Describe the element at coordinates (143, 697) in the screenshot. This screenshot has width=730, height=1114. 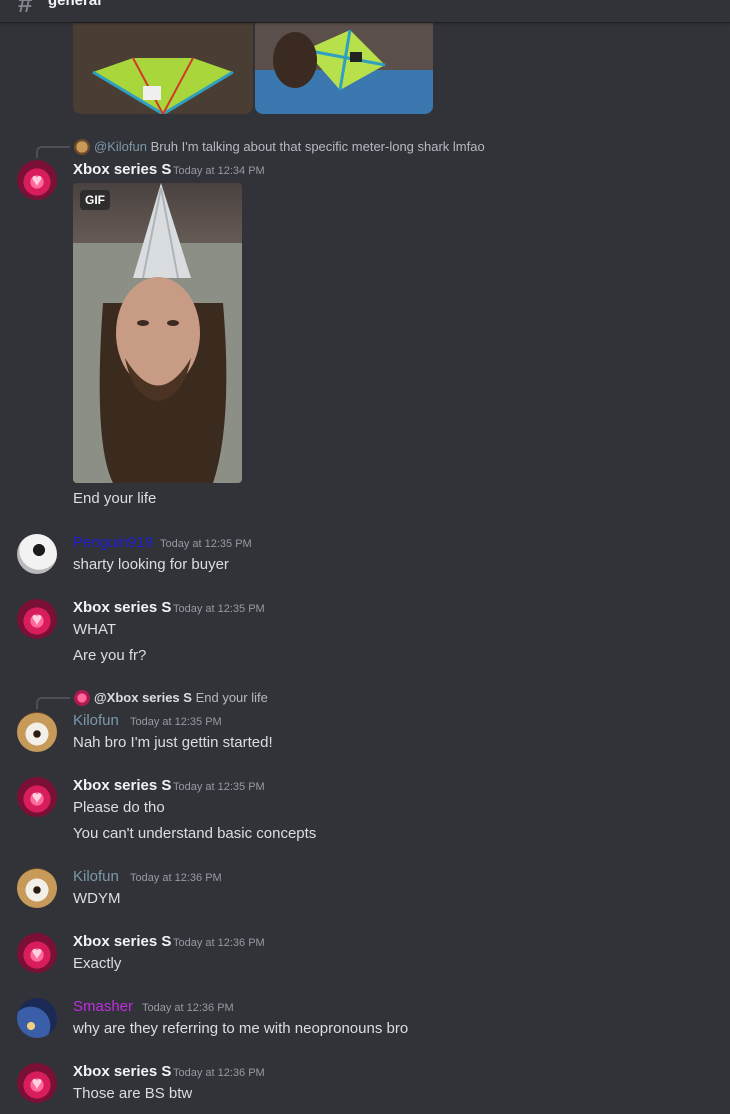
I see `reply-mention: @Xbox series S` at that location.